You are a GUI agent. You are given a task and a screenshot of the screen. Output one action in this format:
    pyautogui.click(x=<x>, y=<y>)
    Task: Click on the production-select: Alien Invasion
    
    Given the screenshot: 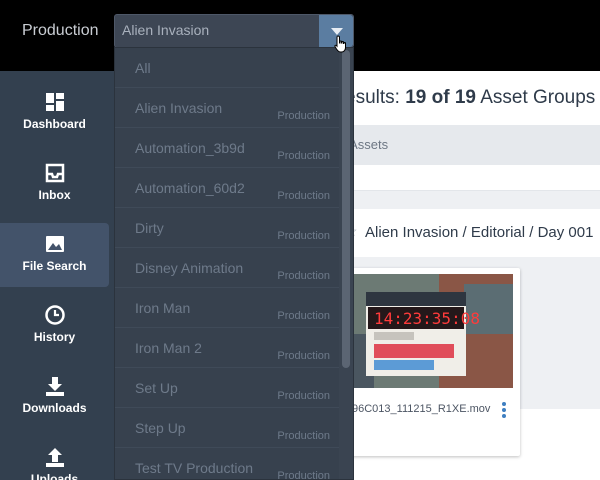 What is the action you would take?
    pyautogui.click(x=234, y=31)
    